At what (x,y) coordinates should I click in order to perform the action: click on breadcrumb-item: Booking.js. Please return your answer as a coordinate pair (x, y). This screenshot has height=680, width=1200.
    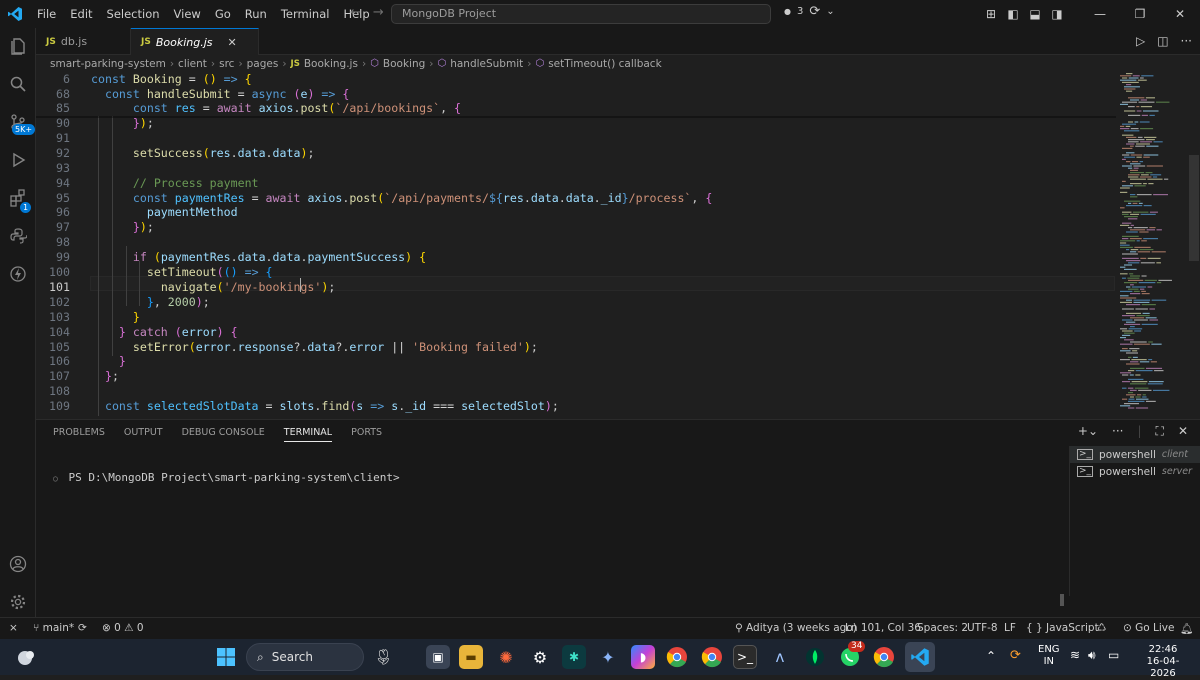
    Looking at the image, I should click on (331, 64).